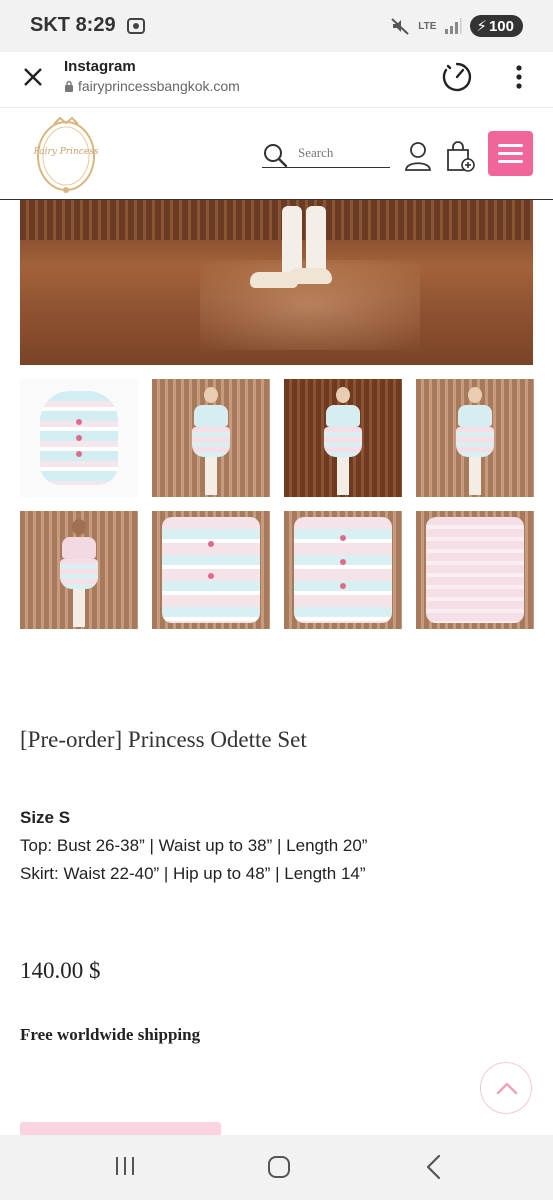 The image size is (553, 1200). What do you see at coordinates (501, 26) in the screenshot?
I see `battery-level: 100` at bounding box center [501, 26].